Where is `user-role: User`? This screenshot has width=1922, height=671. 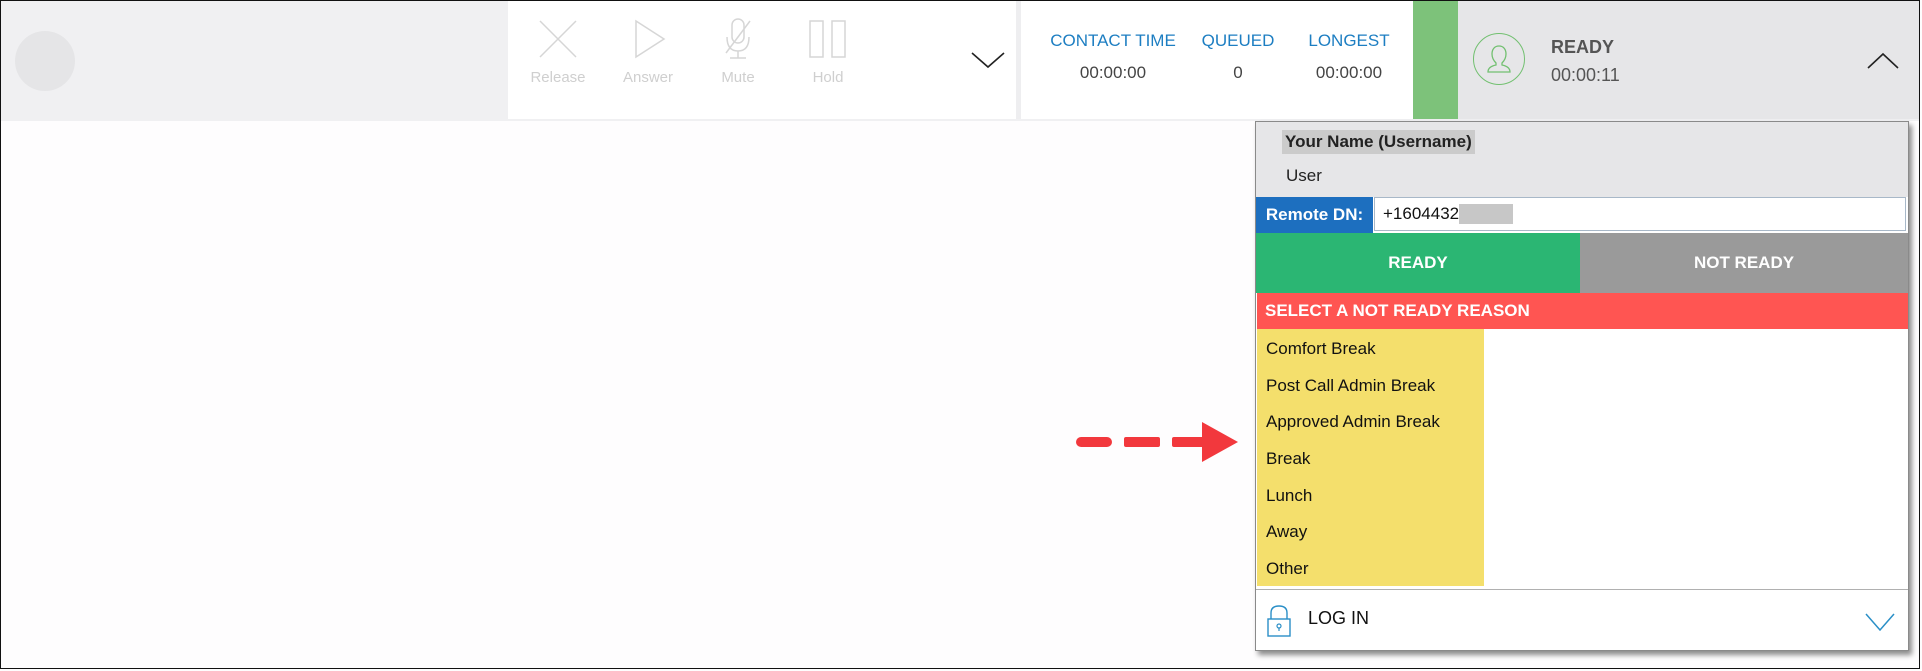 user-role: User is located at coordinates (1304, 175).